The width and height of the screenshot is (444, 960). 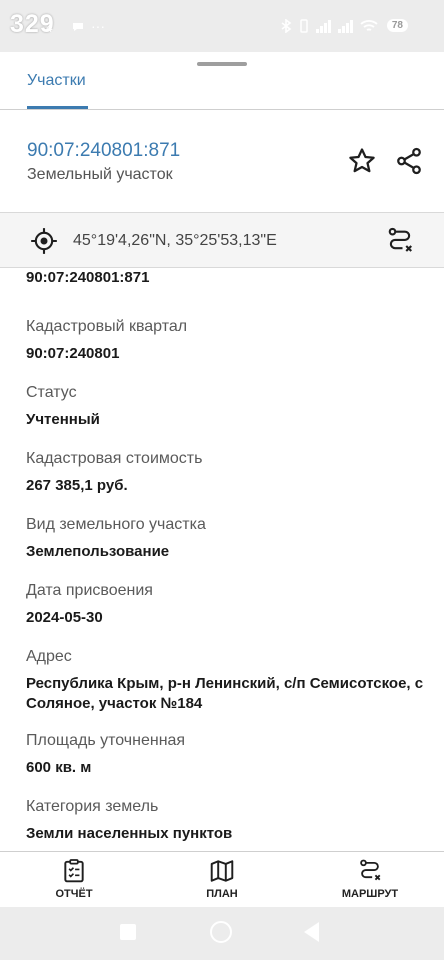 I want to click on status-bar: 329 4 ··· 78, so click(x=222, y=26).